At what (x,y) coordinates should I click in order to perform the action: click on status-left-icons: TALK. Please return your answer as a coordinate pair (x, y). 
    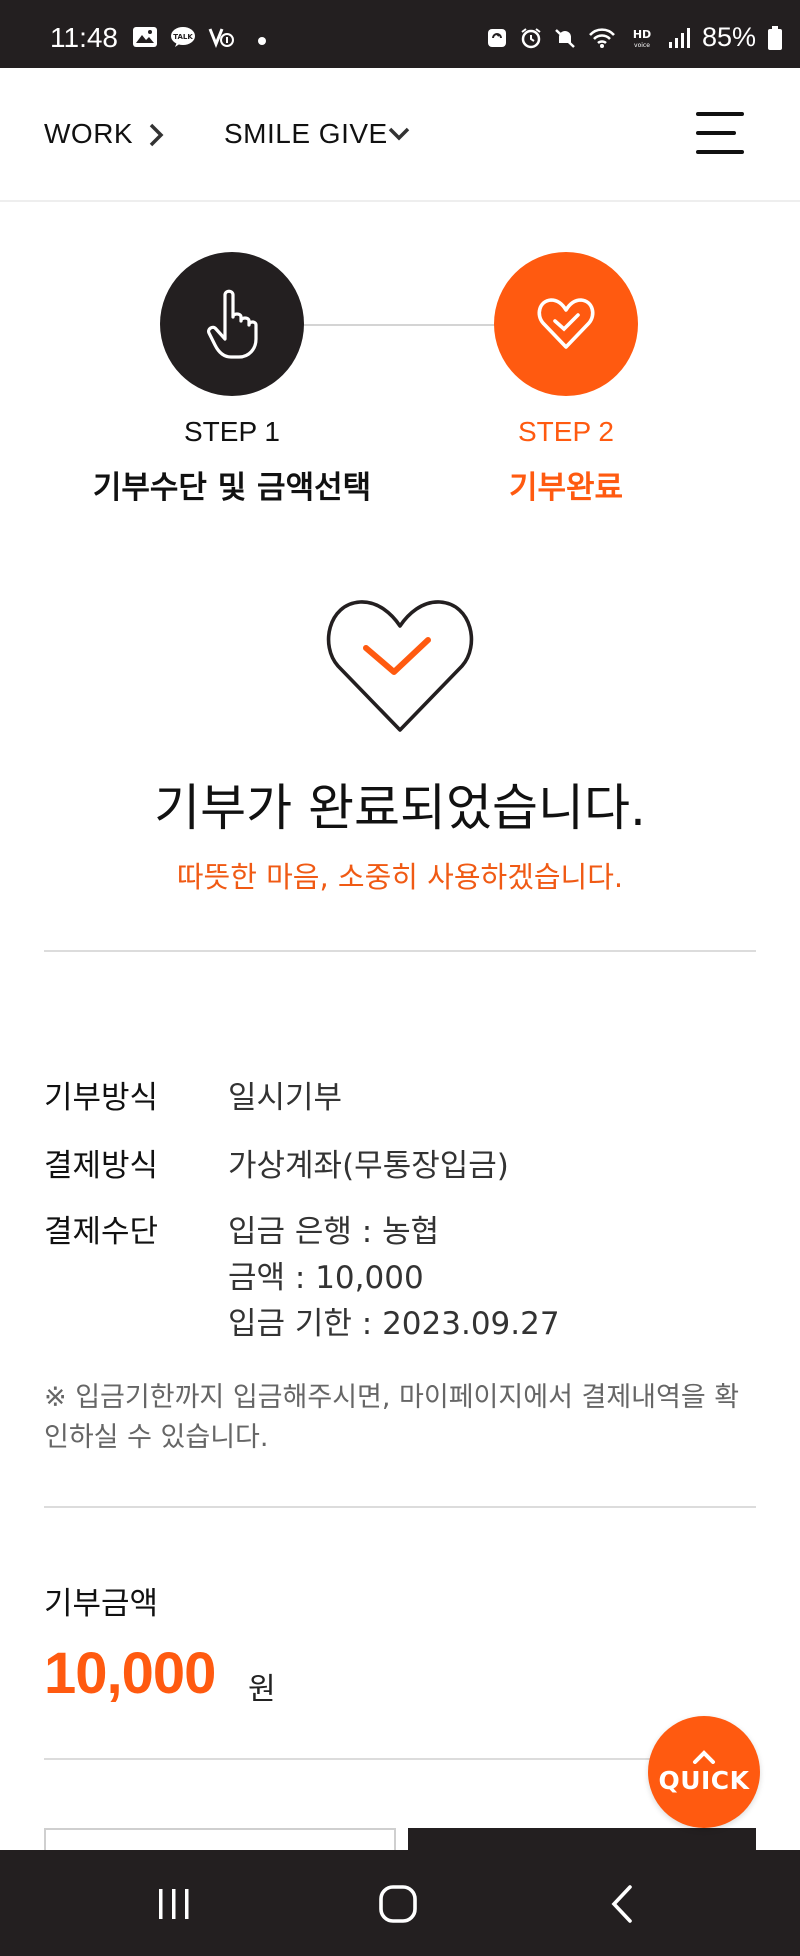
    Looking at the image, I should click on (199, 37).